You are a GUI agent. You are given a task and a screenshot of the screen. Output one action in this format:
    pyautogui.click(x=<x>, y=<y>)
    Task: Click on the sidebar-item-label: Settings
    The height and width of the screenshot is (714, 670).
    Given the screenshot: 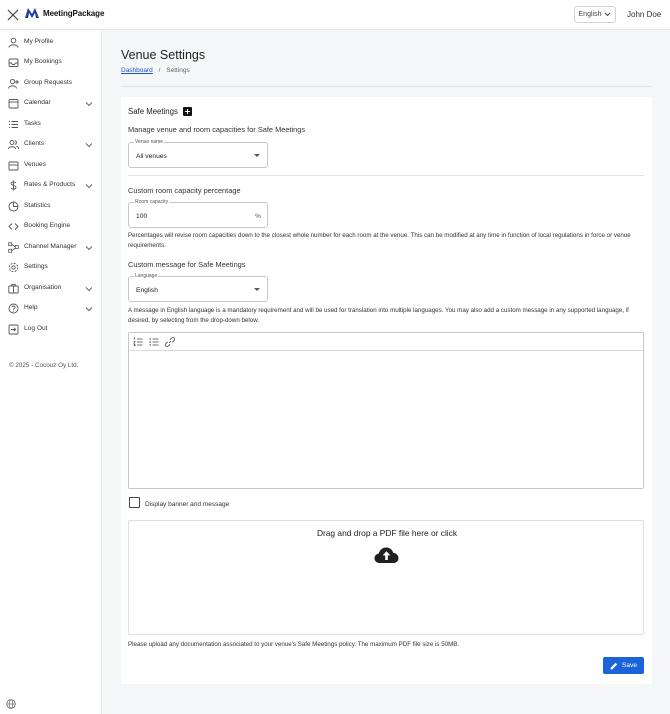 What is the action you would take?
    pyautogui.click(x=36, y=266)
    